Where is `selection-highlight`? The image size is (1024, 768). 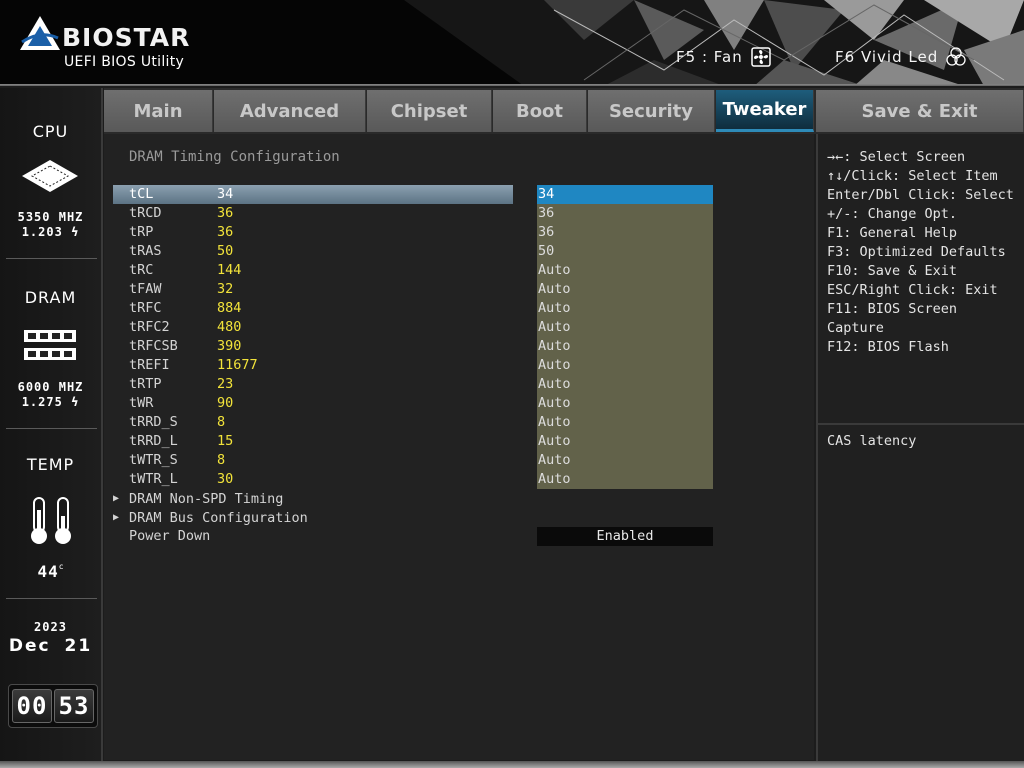 selection-highlight is located at coordinates (313, 194).